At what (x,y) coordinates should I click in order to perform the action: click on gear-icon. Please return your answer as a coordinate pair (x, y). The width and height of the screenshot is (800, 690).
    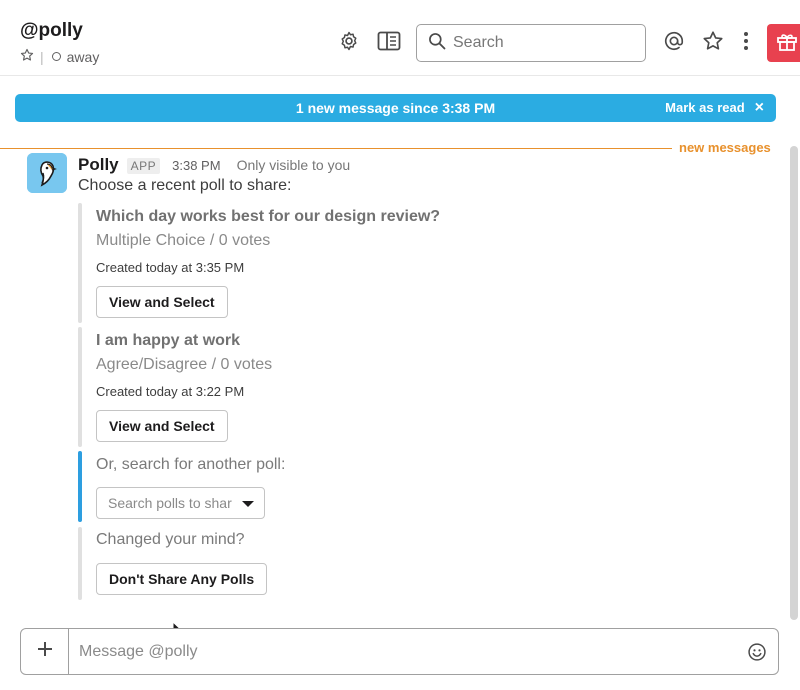
    Looking at the image, I should click on (349, 41).